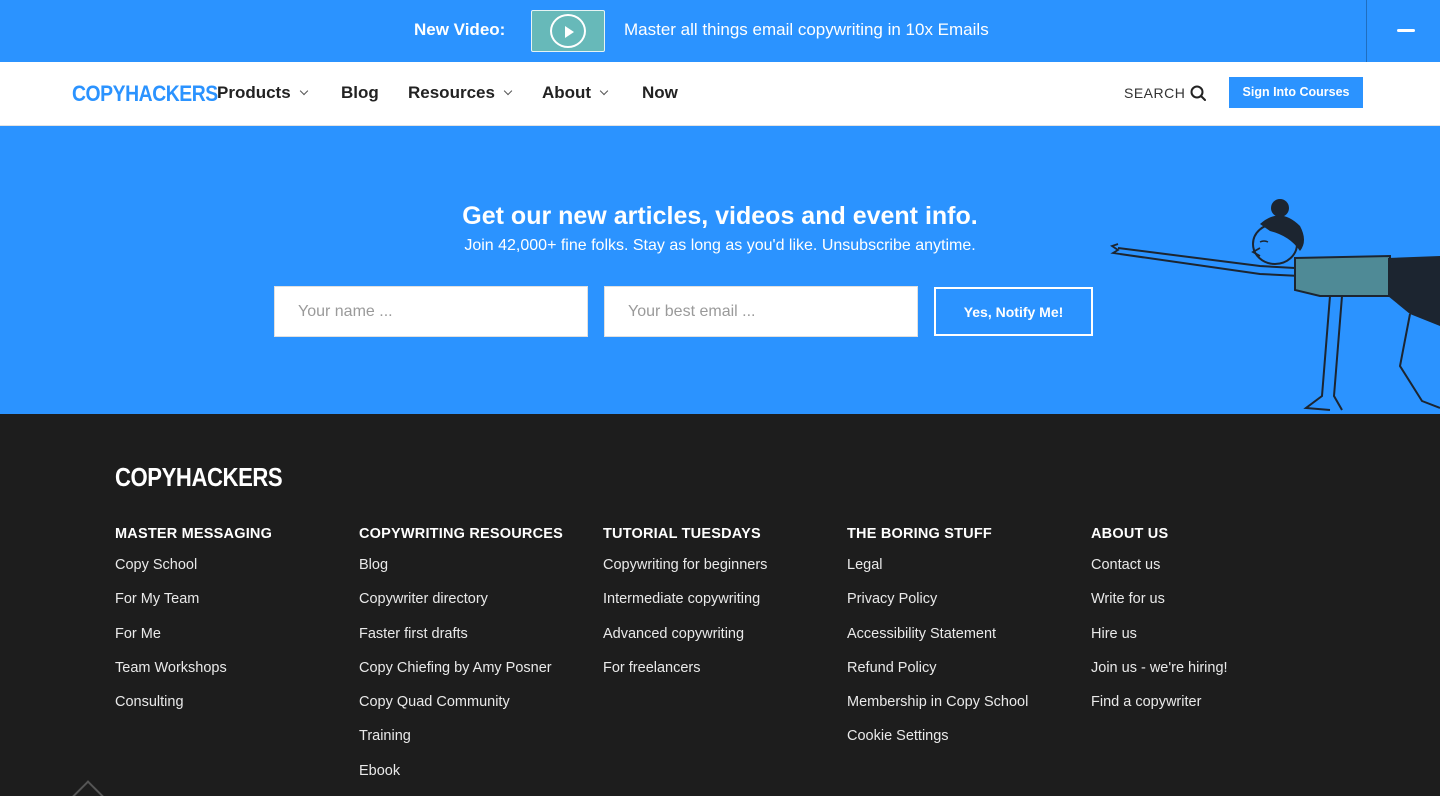  I want to click on nav-item-label: Now, so click(660, 92).